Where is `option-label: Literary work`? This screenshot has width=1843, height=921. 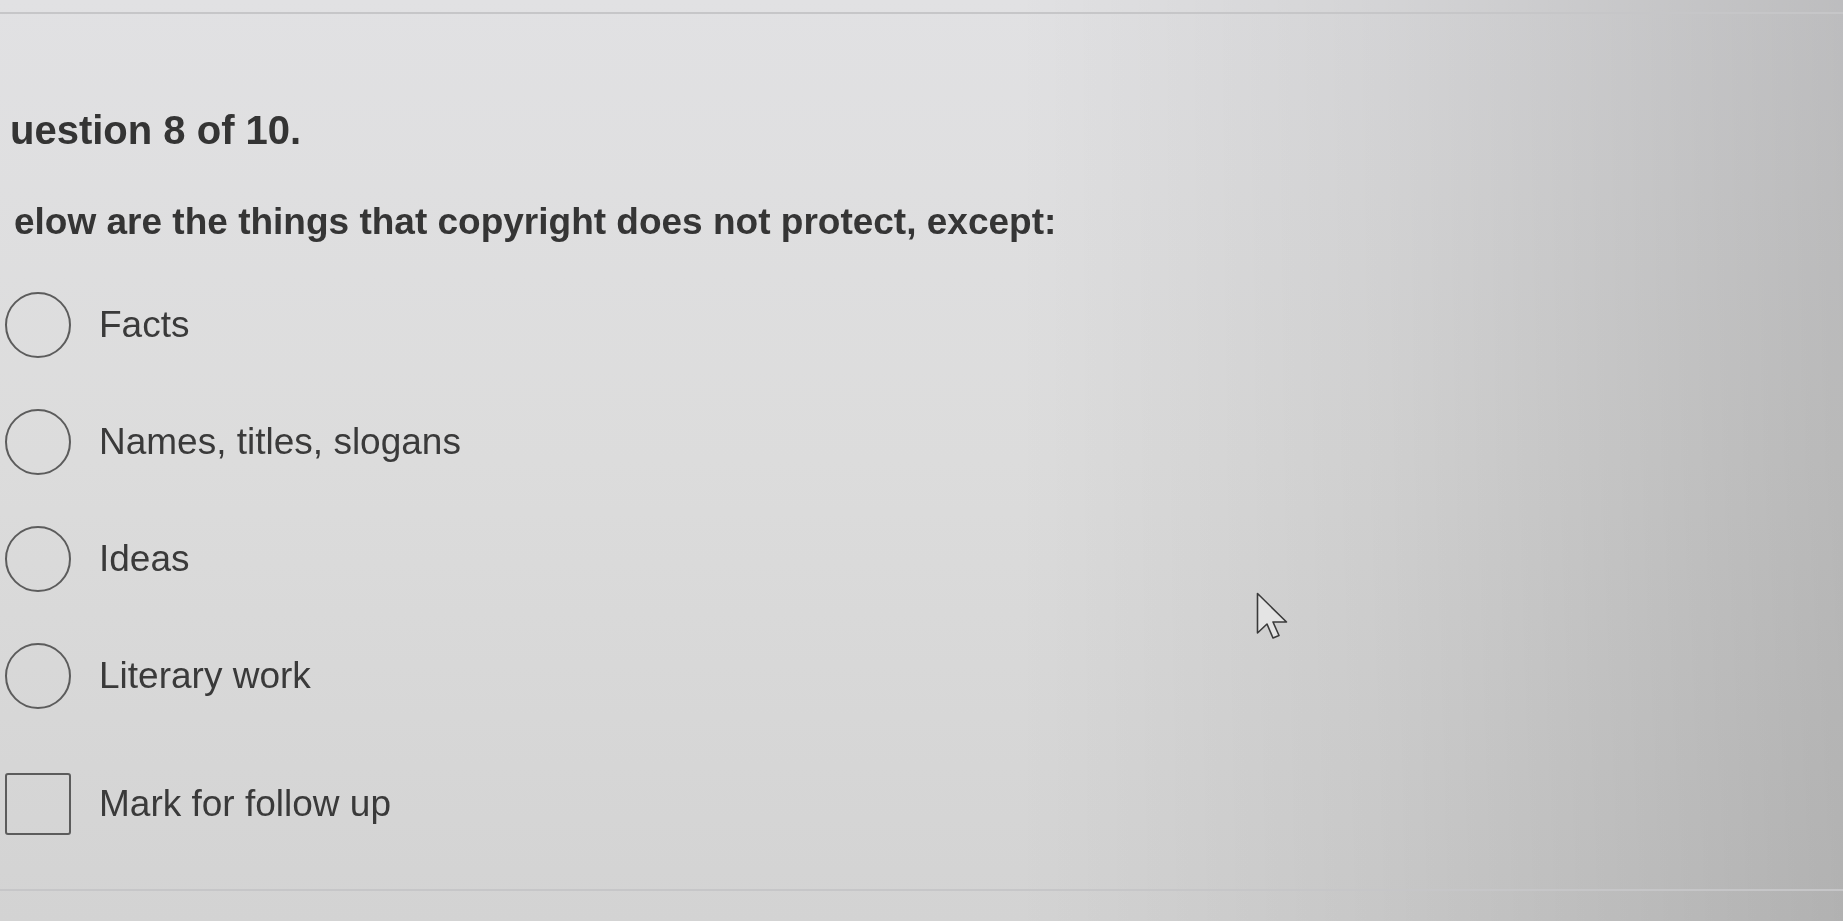 option-label: Literary work is located at coordinates (205, 676).